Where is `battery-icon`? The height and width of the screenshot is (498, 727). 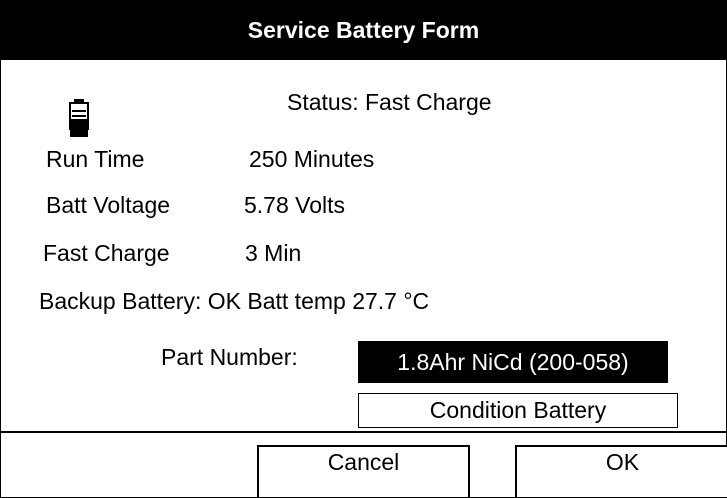
battery-icon is located at coordinates (79, 118).